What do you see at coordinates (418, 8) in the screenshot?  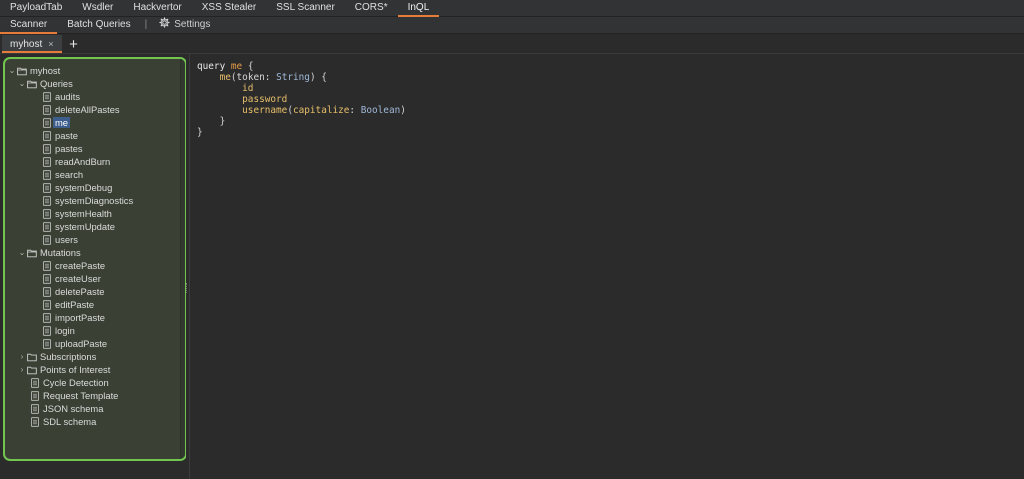 I see `tab-inql: InQL` at bounding box center [418, 8].